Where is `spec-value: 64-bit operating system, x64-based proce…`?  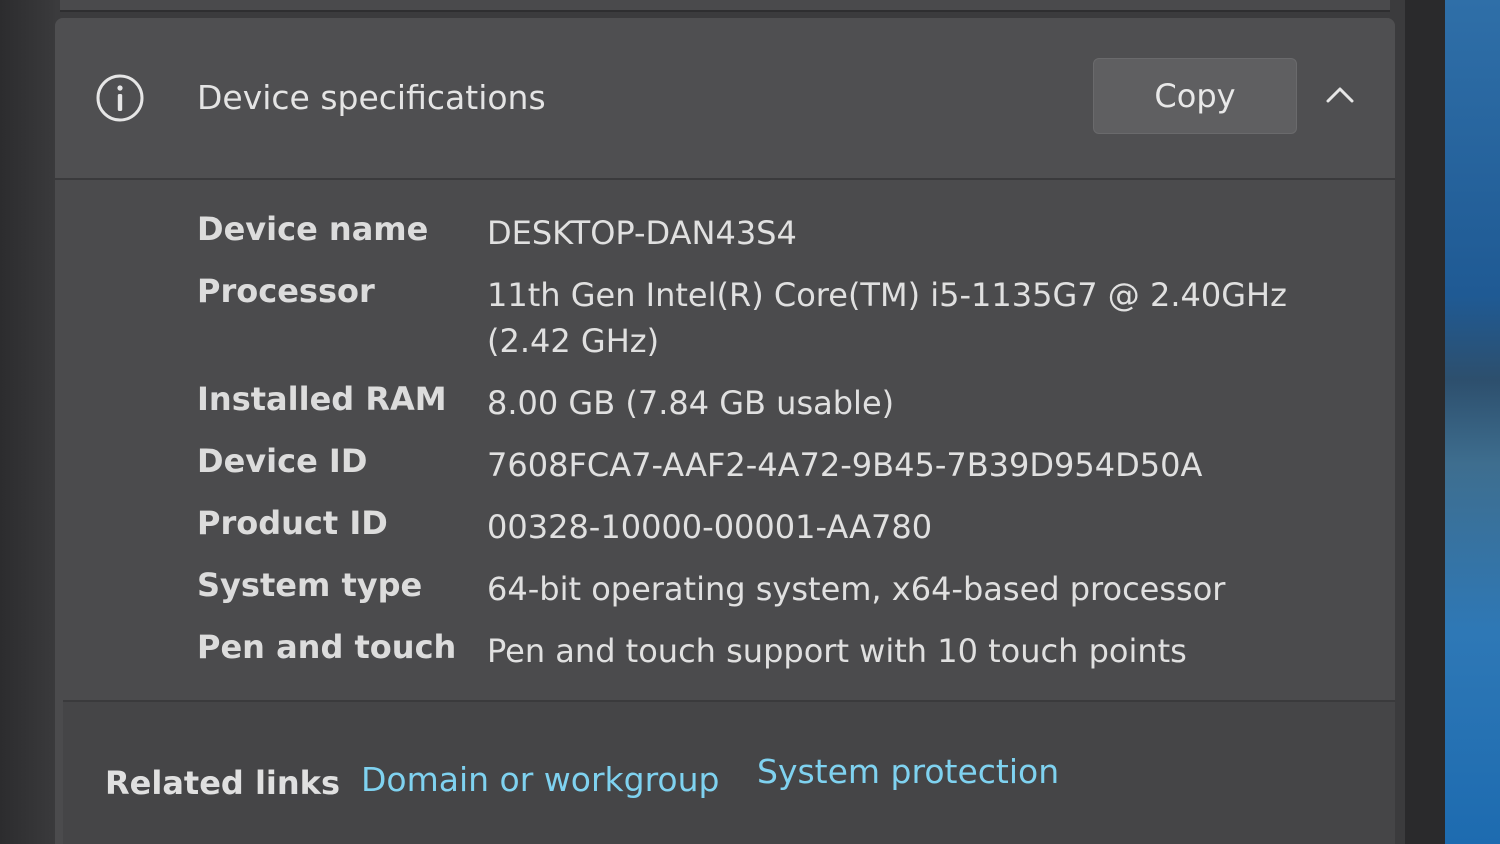 spec-value: 64-bit operating system, x64-based proce… is located at coordinates (856, 589).